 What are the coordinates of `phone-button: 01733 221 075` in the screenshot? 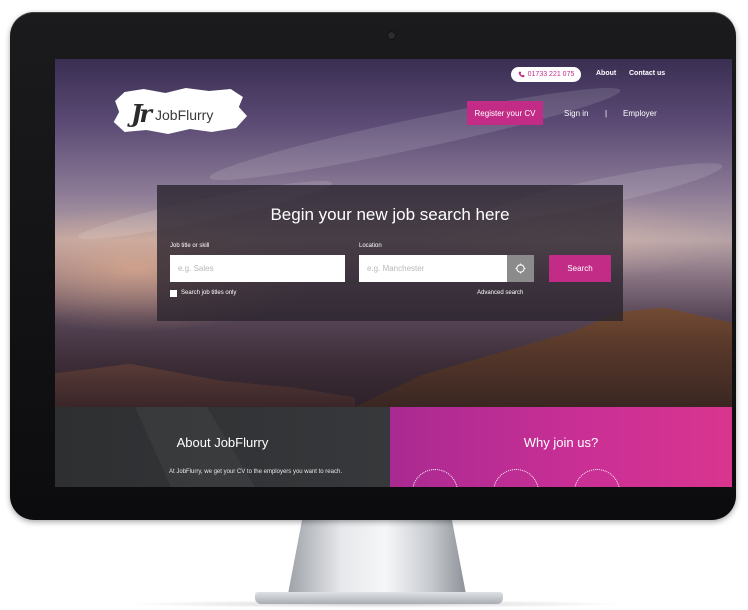 It's located at (546, 74).